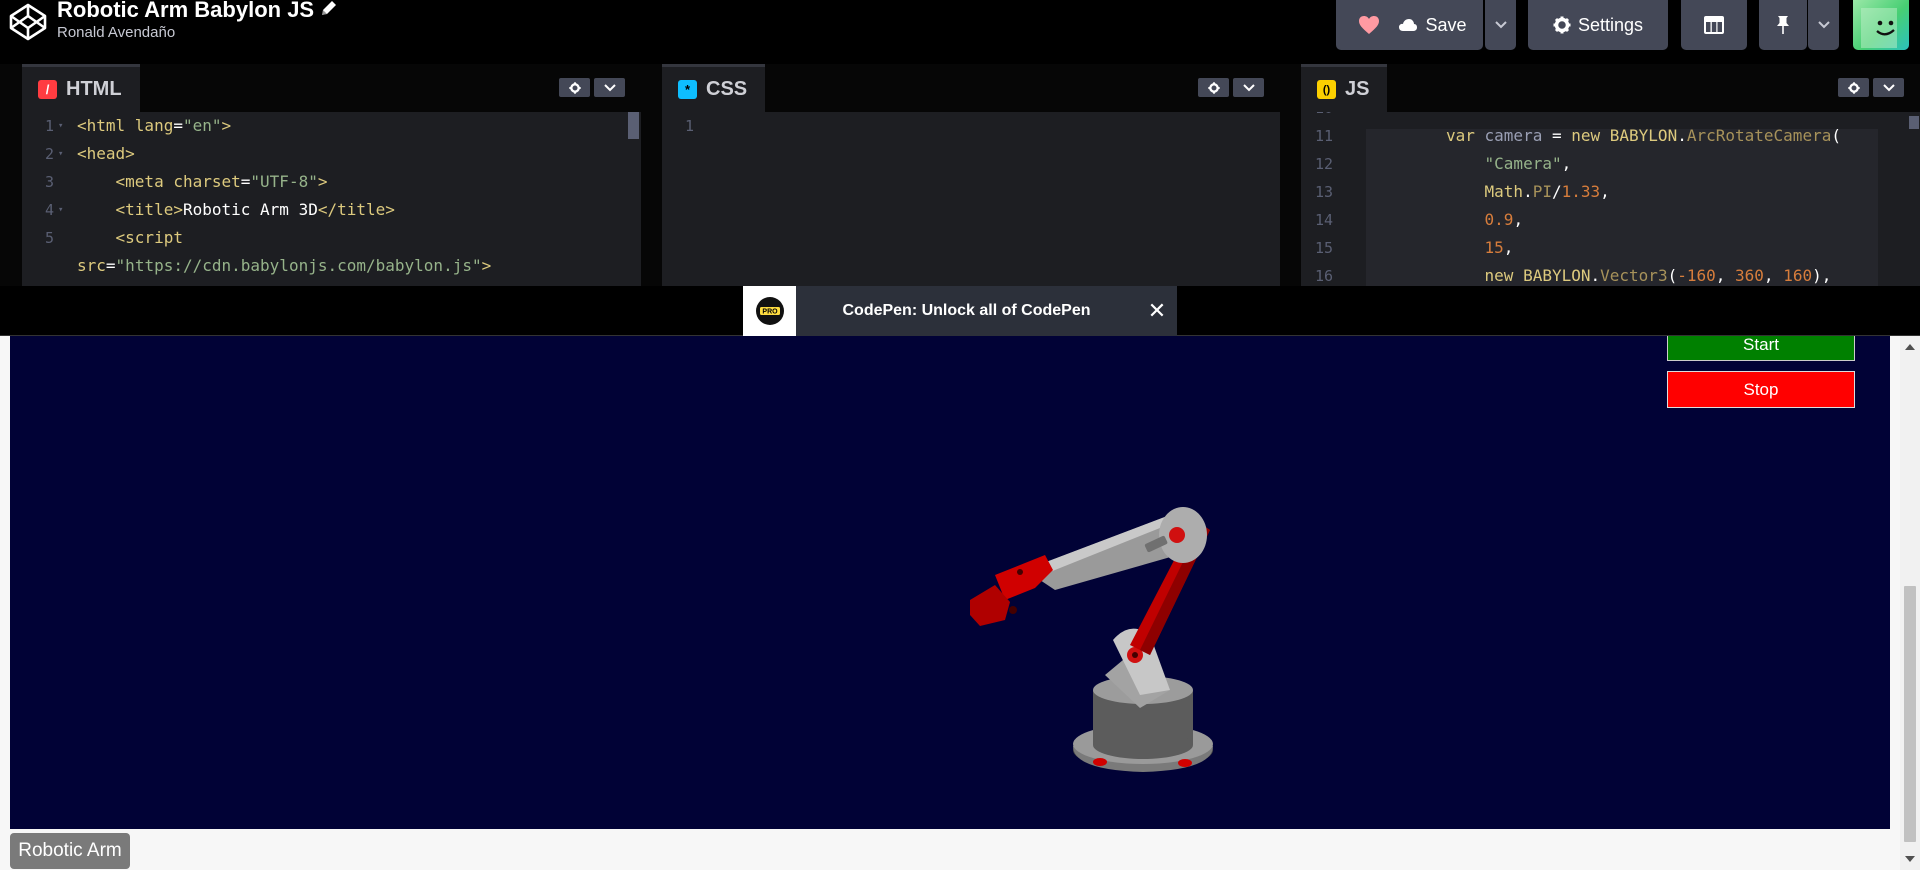 This screenshot has height=870, width=1920. What do you see at coordinates (1910, 347) in the screenshot?
I see `scroll-up-arrow-icon` at bounding box center [1910, 347].